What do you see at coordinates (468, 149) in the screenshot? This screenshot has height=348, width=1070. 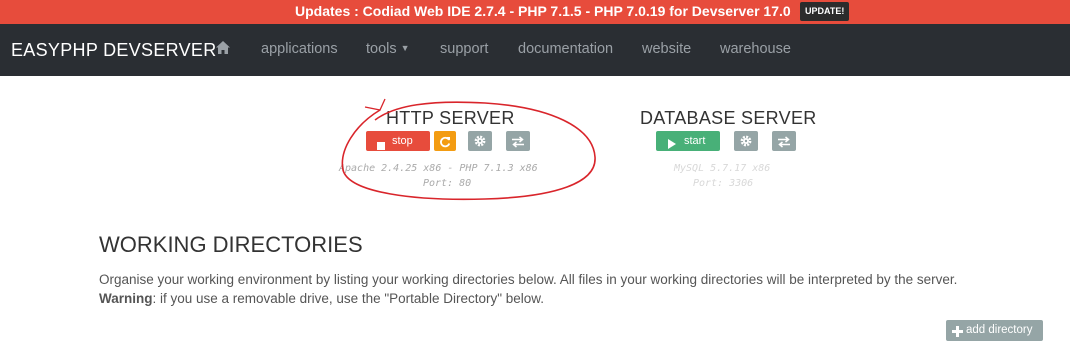 I see `red-annotation-circle` at bounding box center [468, 149].